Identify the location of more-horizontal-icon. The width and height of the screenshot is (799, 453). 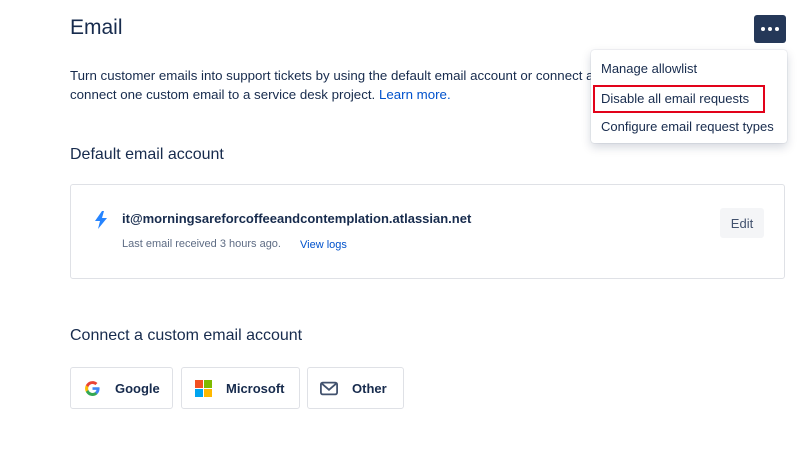
(763, 29).